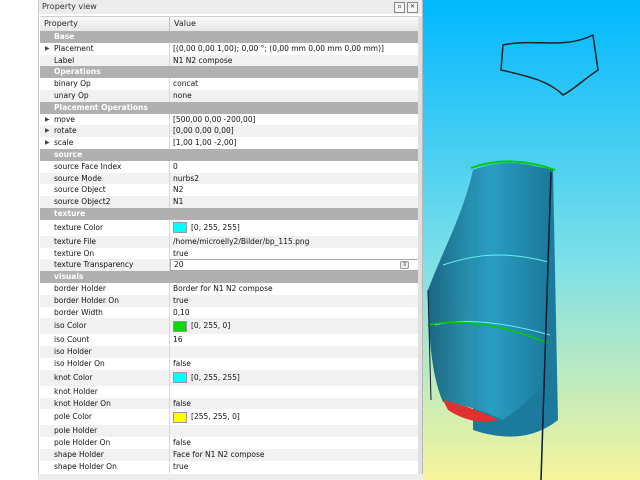 Image resolution: width=640 pixels, height=480 pixels. I want to click on property-key: shape Holder On, so click(105, 466).